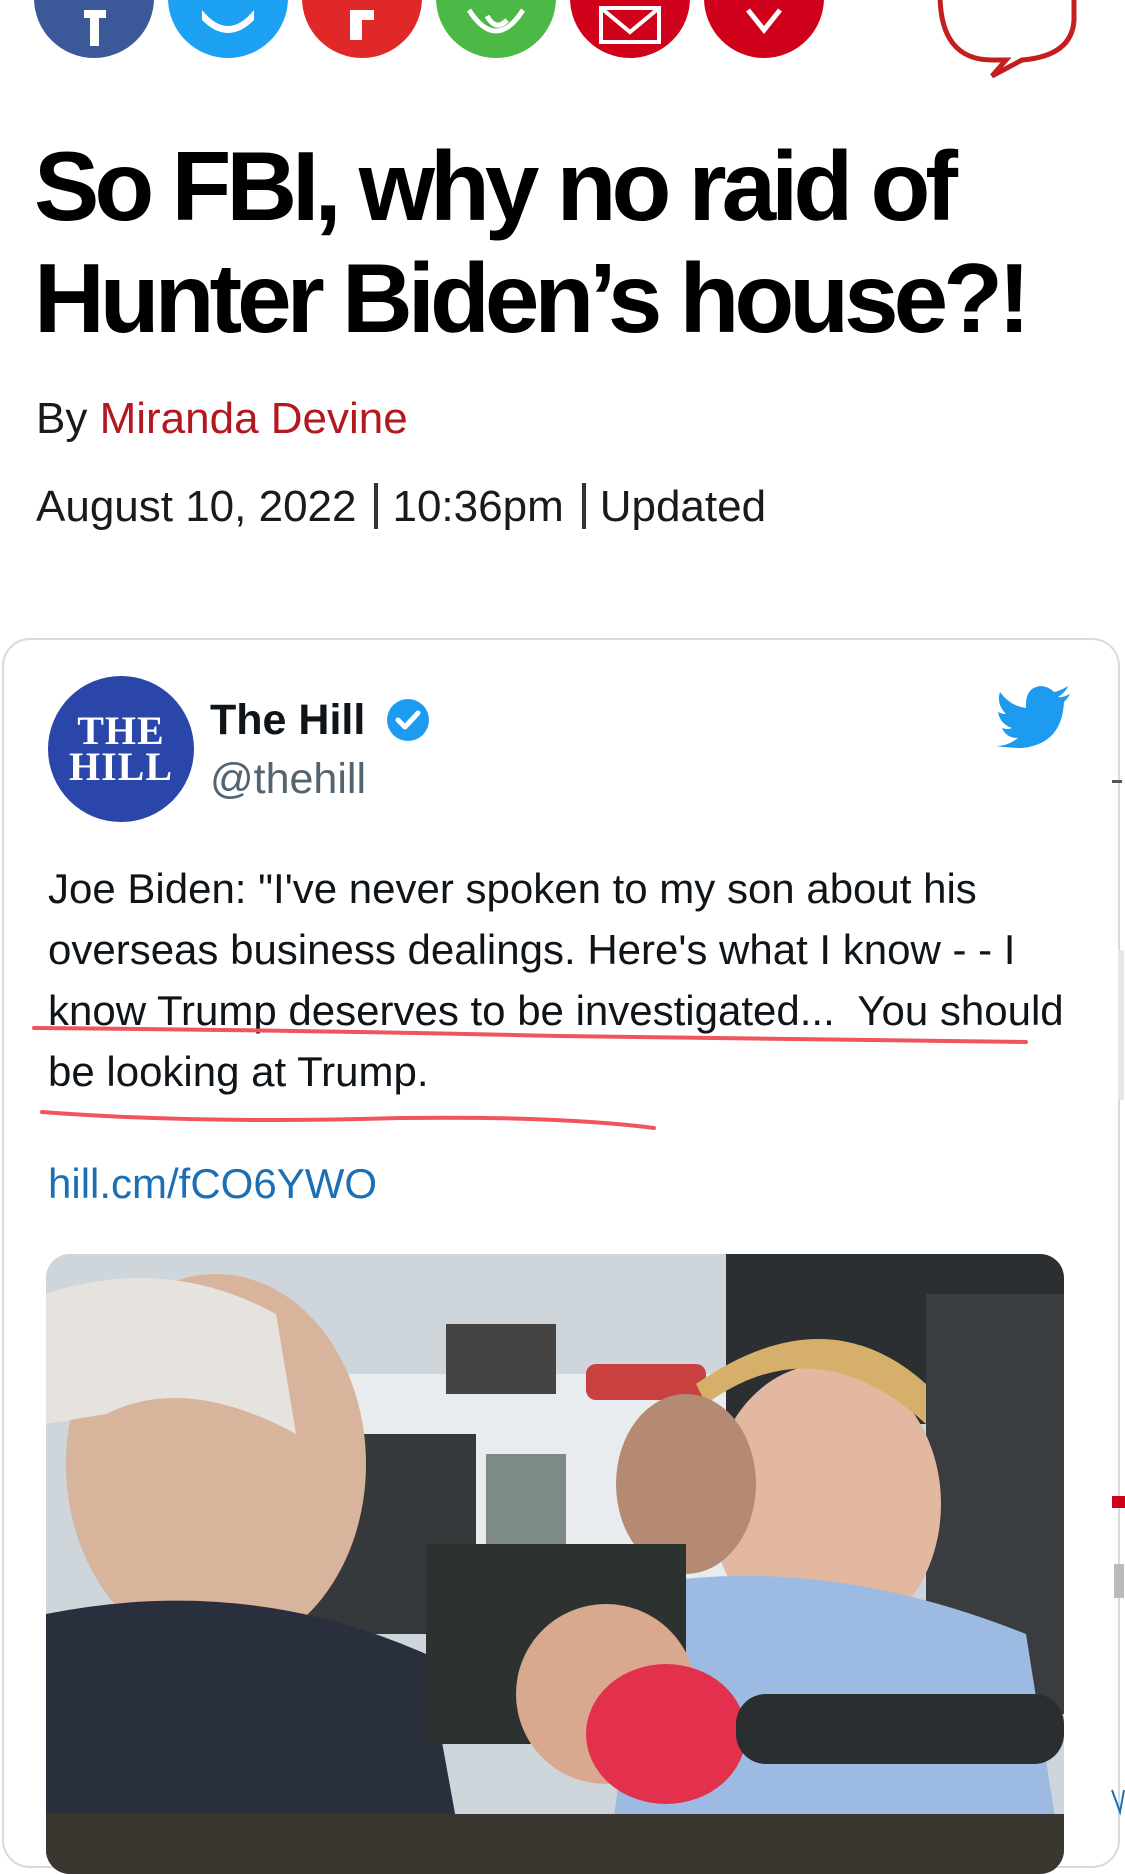 This screenshot has height=1874, width=1125. What do you see at coordinates (196, 506) in the screenshot?
I see `publish-date: August 10, 2022` at bounding box center [196, 506].